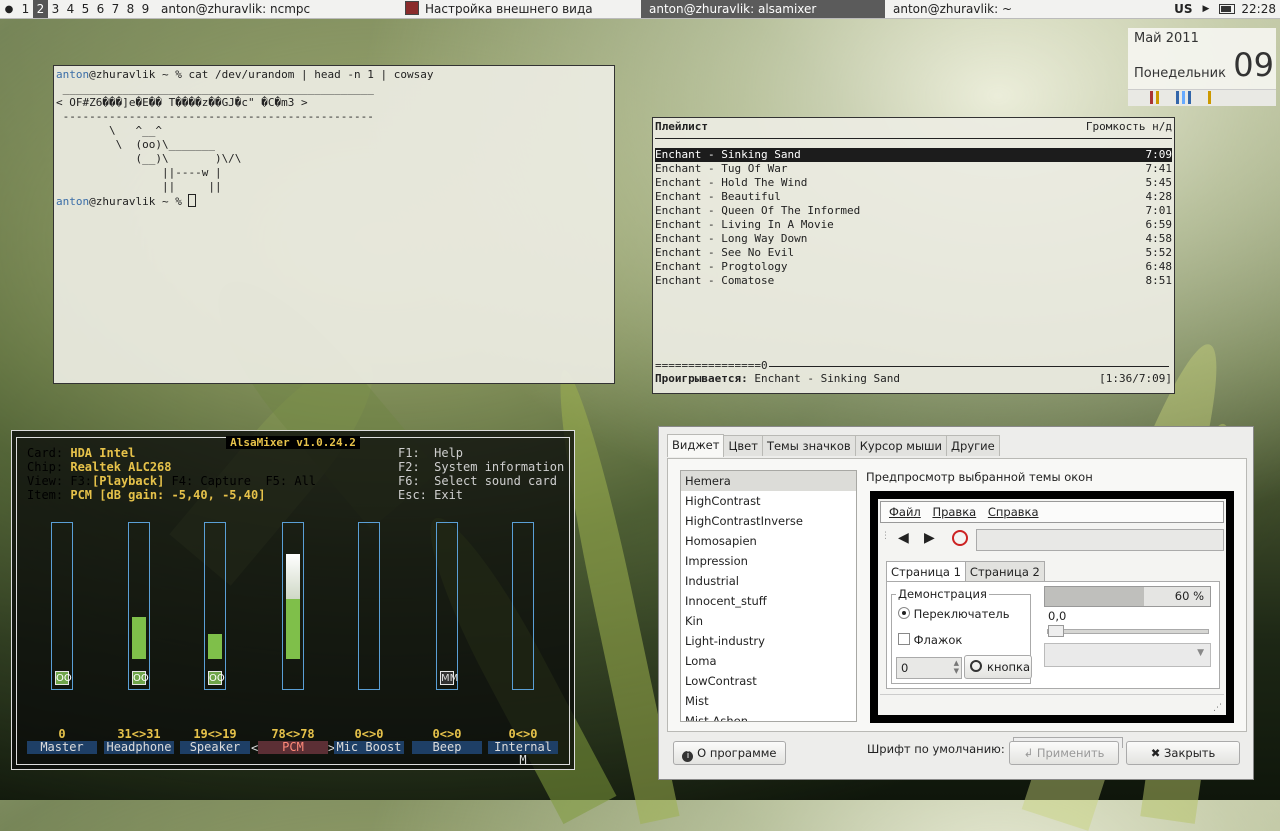 Image resolution: width=1280 pixels, height=831 pixels. What do you see at coordinates (768, 621) in the screenshot?
I see `theme-item: Kin` at bounding box center [768, 621].